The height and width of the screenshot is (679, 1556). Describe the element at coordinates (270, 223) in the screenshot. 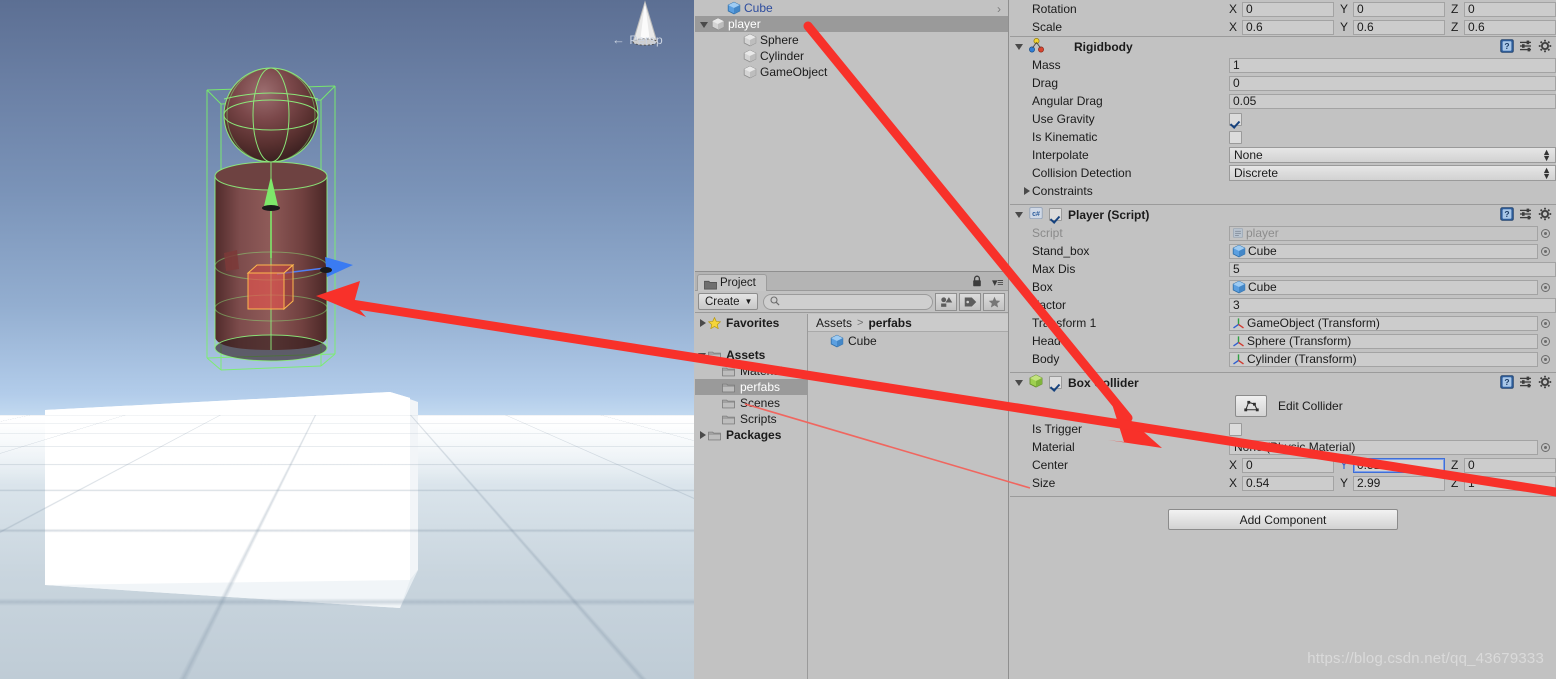

I see `scene-player-character` at that location.